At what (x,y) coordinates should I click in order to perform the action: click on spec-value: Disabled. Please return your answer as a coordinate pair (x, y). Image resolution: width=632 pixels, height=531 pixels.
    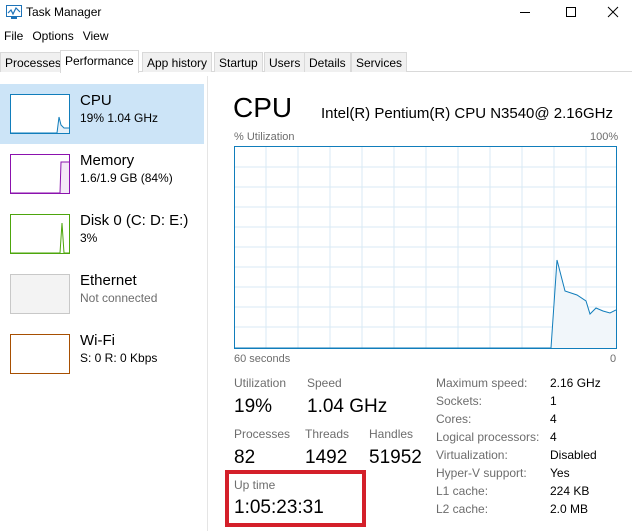
    Looking at the image, I should click on (573, 455).